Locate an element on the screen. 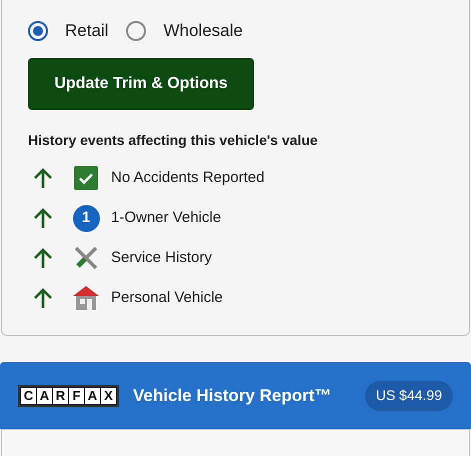 This screenshot has width=471, height=456. update-button: Update Trim & Options is located at coordinates (141, 84).